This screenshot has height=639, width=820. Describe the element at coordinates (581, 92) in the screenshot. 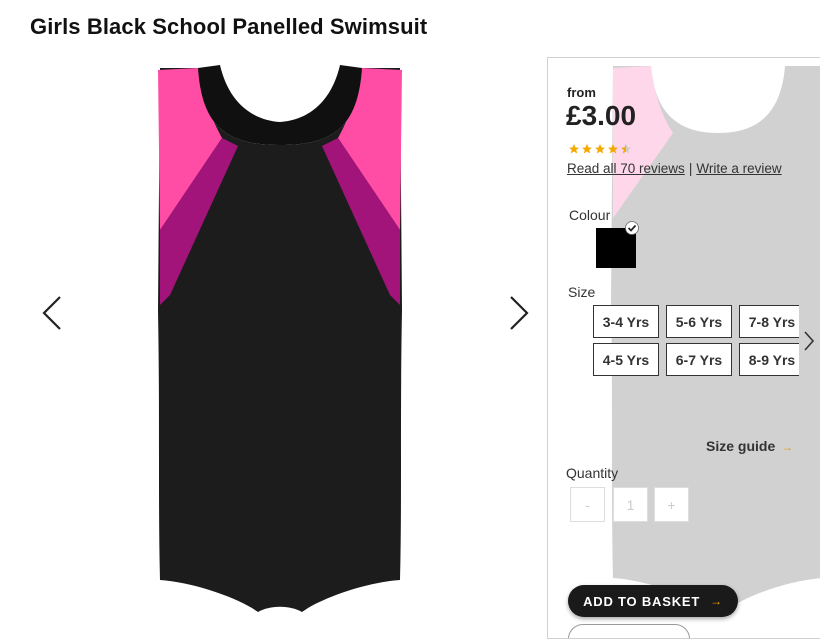

I see `price-from-label: from` at that location.